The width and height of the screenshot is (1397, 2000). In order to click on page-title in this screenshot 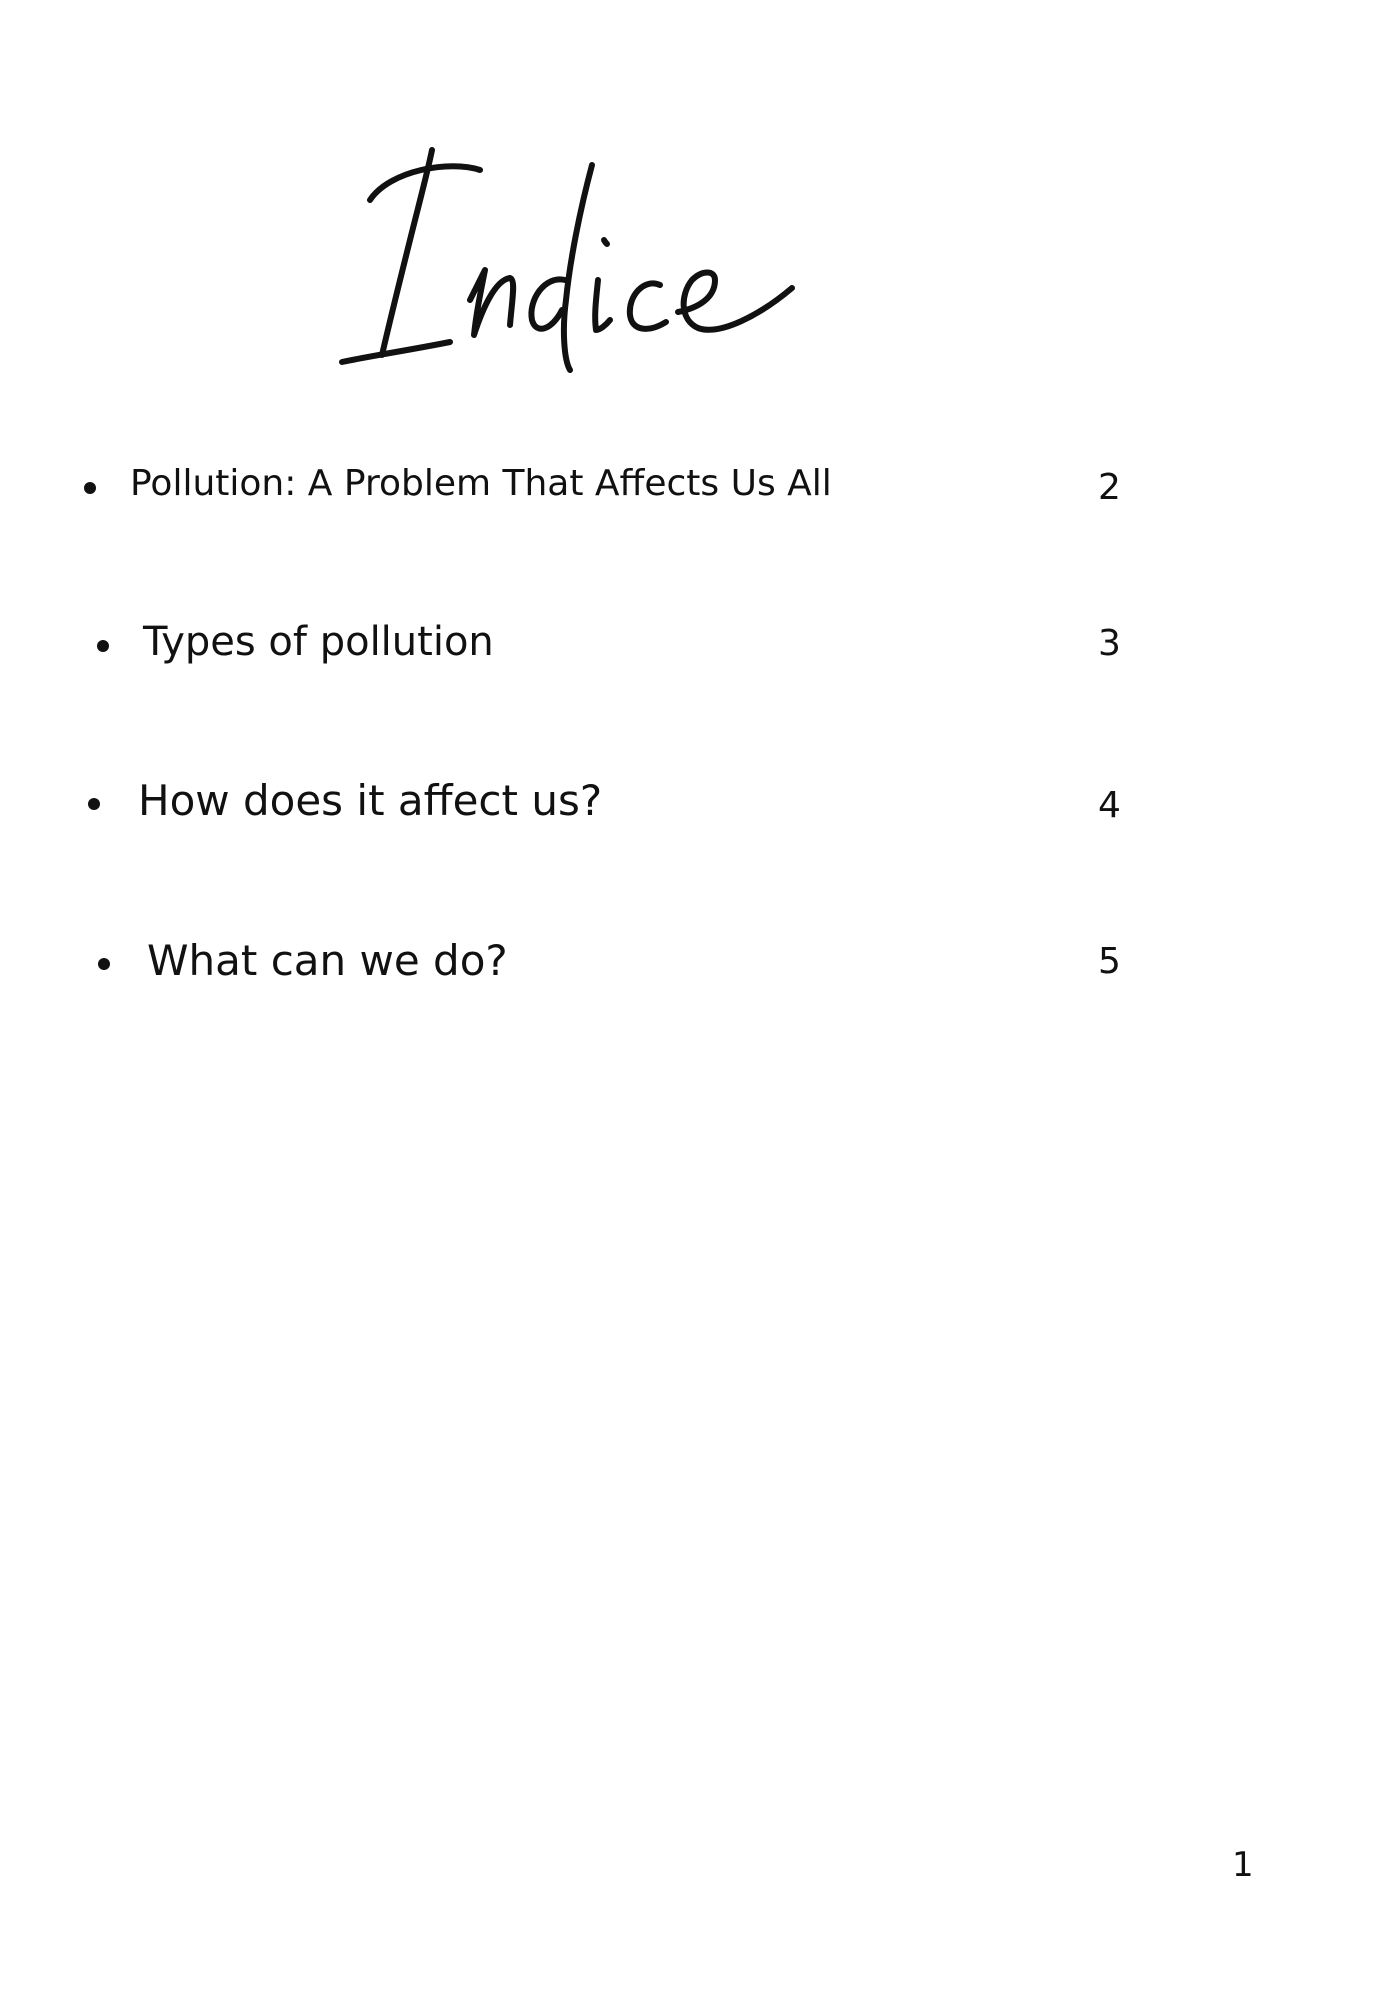, I will do `click(590, 260)`.